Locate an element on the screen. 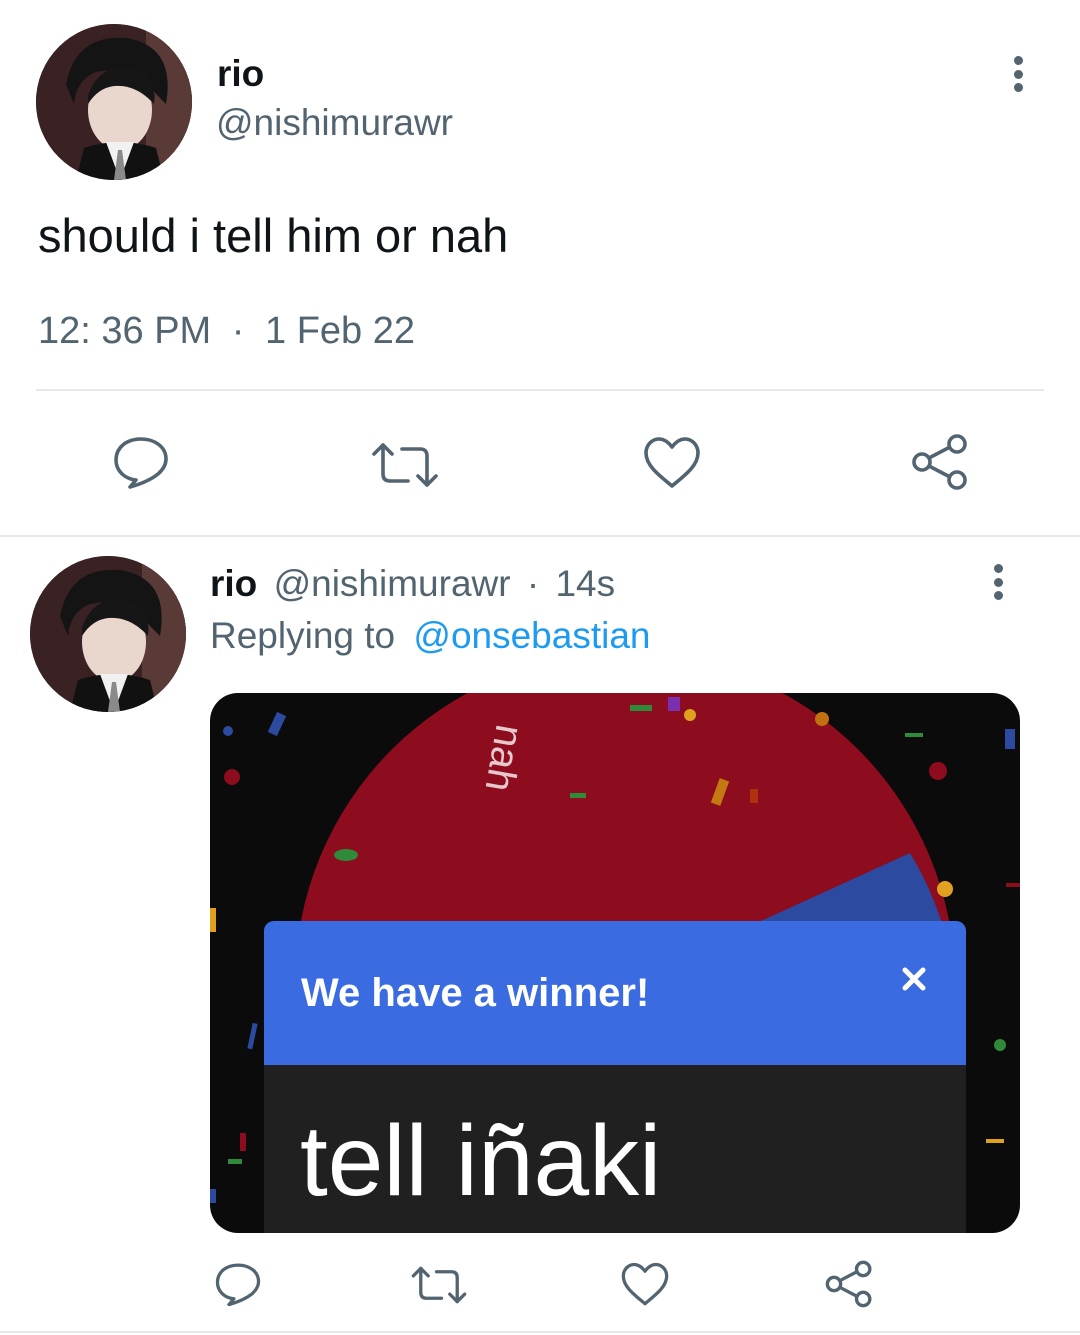 The height and width of the screenshot is (1335, 1080). replying-to-label: Replying to is located at coordinates (303, 635).